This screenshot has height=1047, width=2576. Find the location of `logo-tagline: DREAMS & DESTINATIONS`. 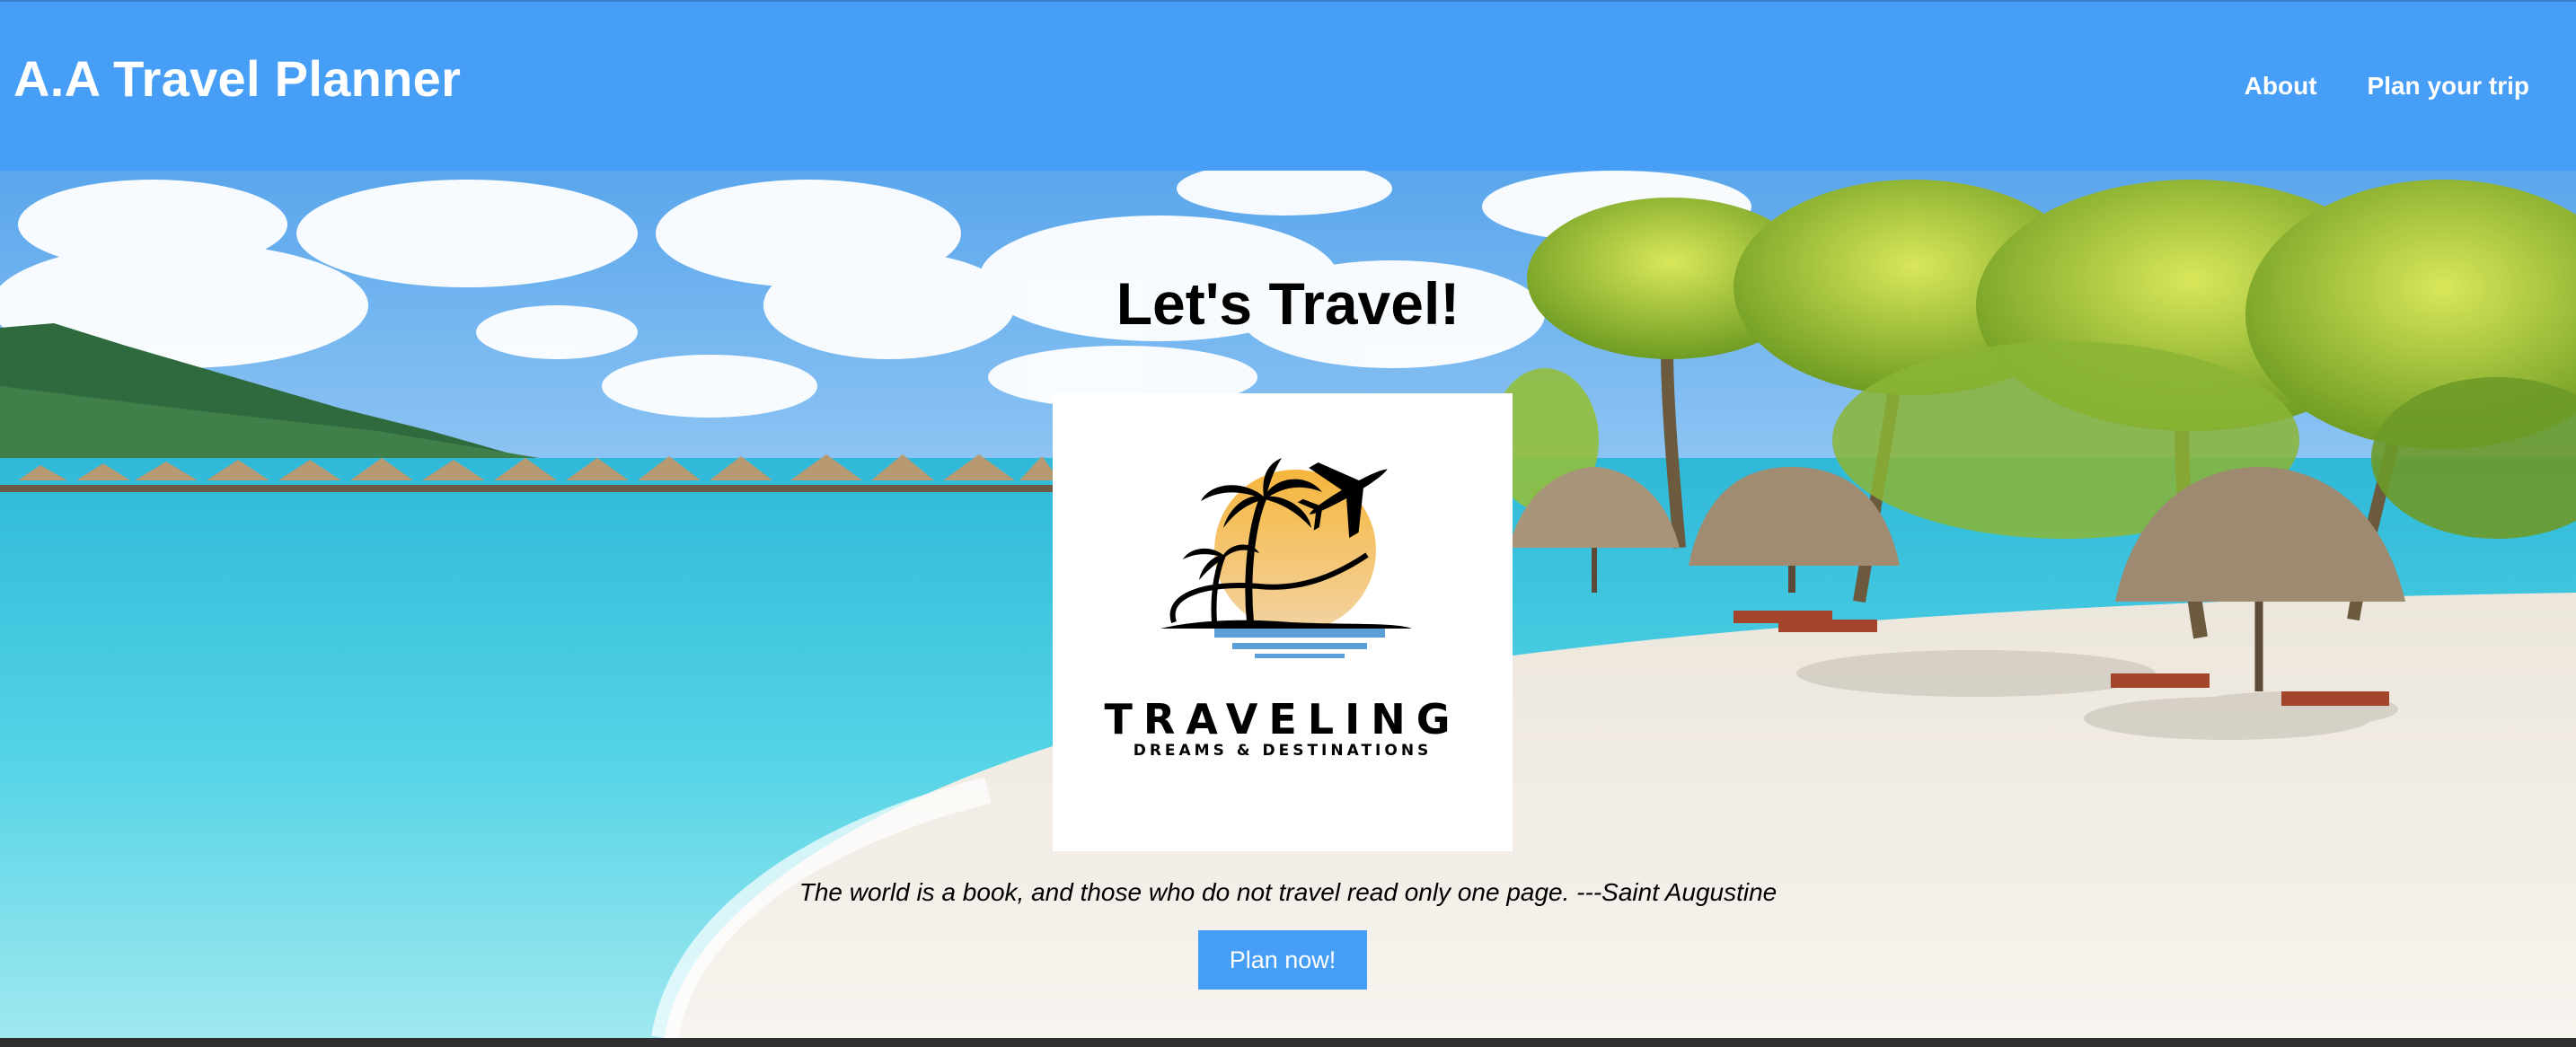

logo-tagline: DREAMS & DESTINATIONS is located at coordinates (1283, 751).